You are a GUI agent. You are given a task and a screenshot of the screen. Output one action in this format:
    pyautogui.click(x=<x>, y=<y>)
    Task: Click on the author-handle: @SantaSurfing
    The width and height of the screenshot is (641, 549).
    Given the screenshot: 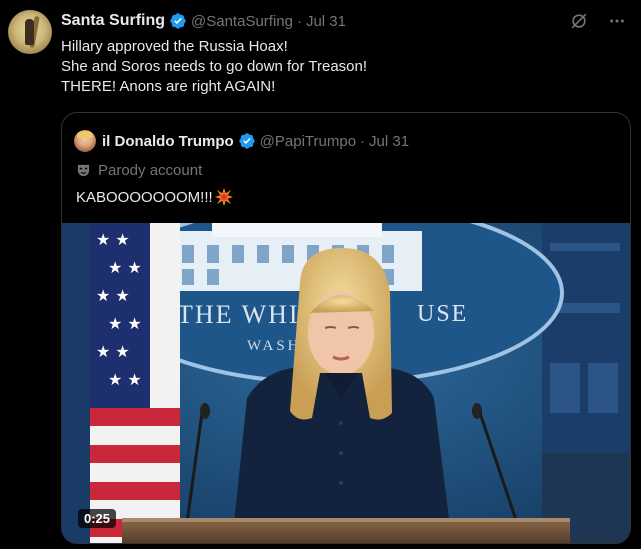 What is the action you would take?
    pyautogui.click(x=242, y=21)
    